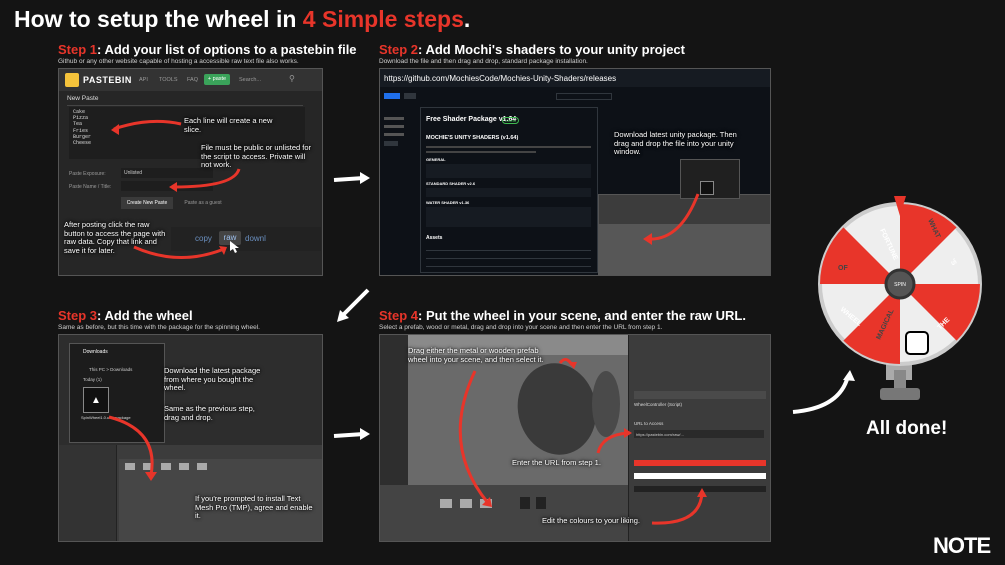 This screenshot has height=565, width=1005. What do you see at coordinates (843, 268) in the screenshot?
I see `wheel-label: OF` at bounding box center [843, 268].